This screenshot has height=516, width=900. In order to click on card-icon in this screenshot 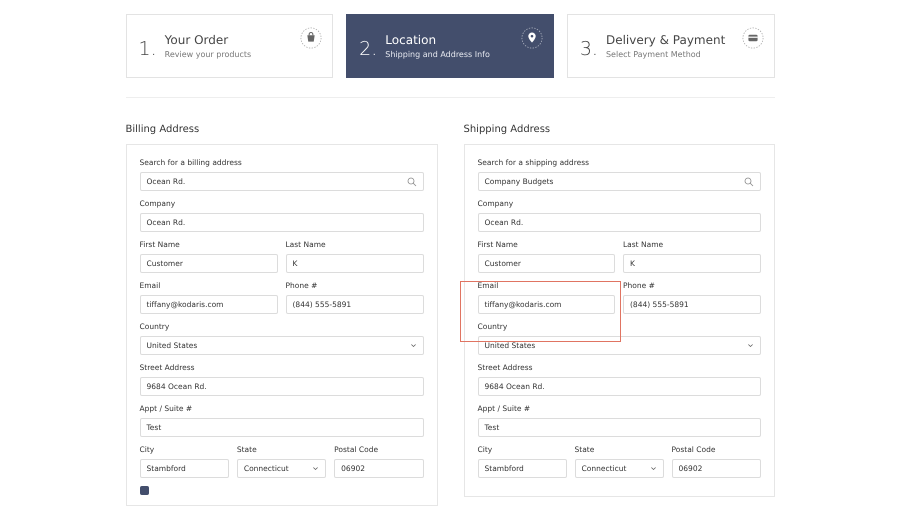, I will do `click(753, 38)`.